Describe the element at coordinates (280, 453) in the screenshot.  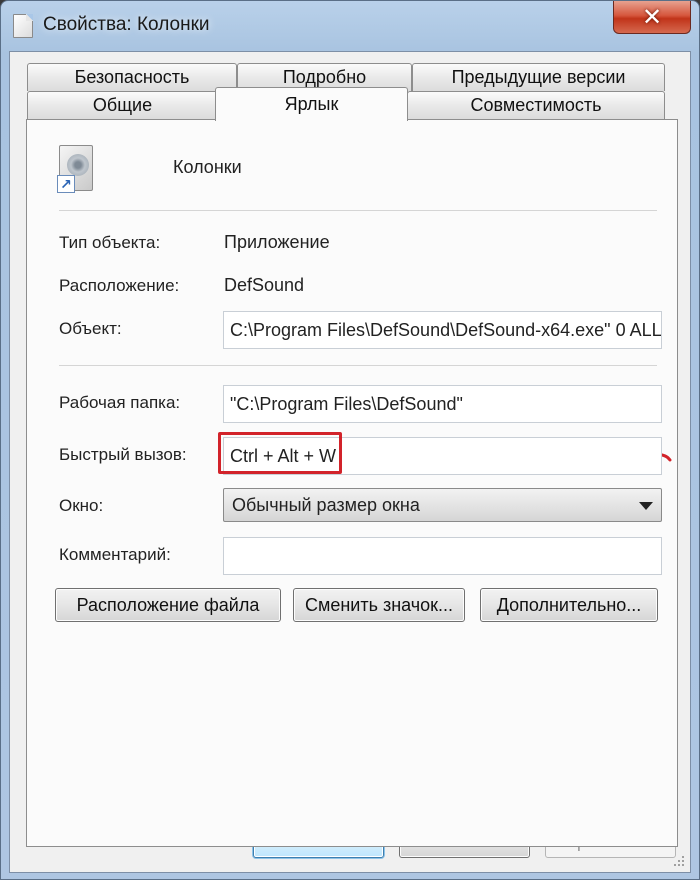
I see `red-highlight-box` at that location.